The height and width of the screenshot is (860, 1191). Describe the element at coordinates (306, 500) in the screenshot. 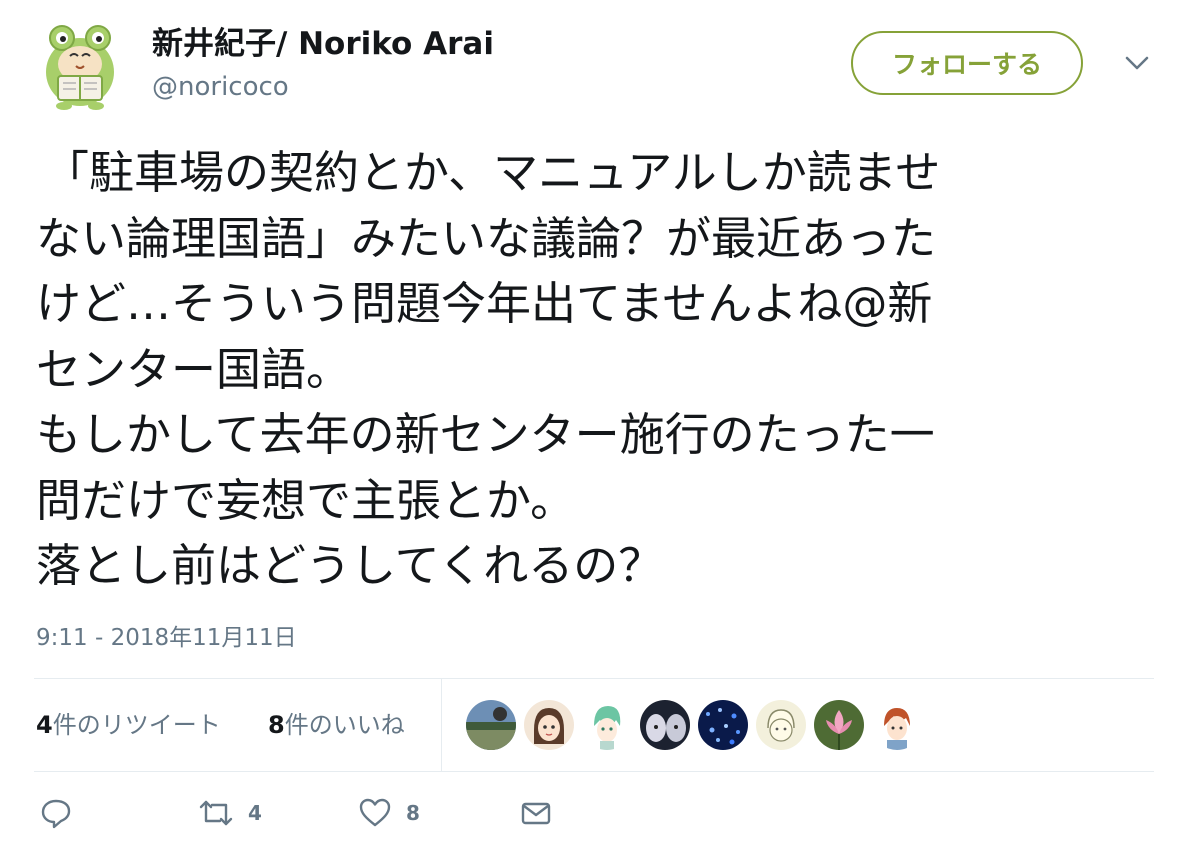

I see `tweet-line: 問だけで妄想で主張とか。` at that location.